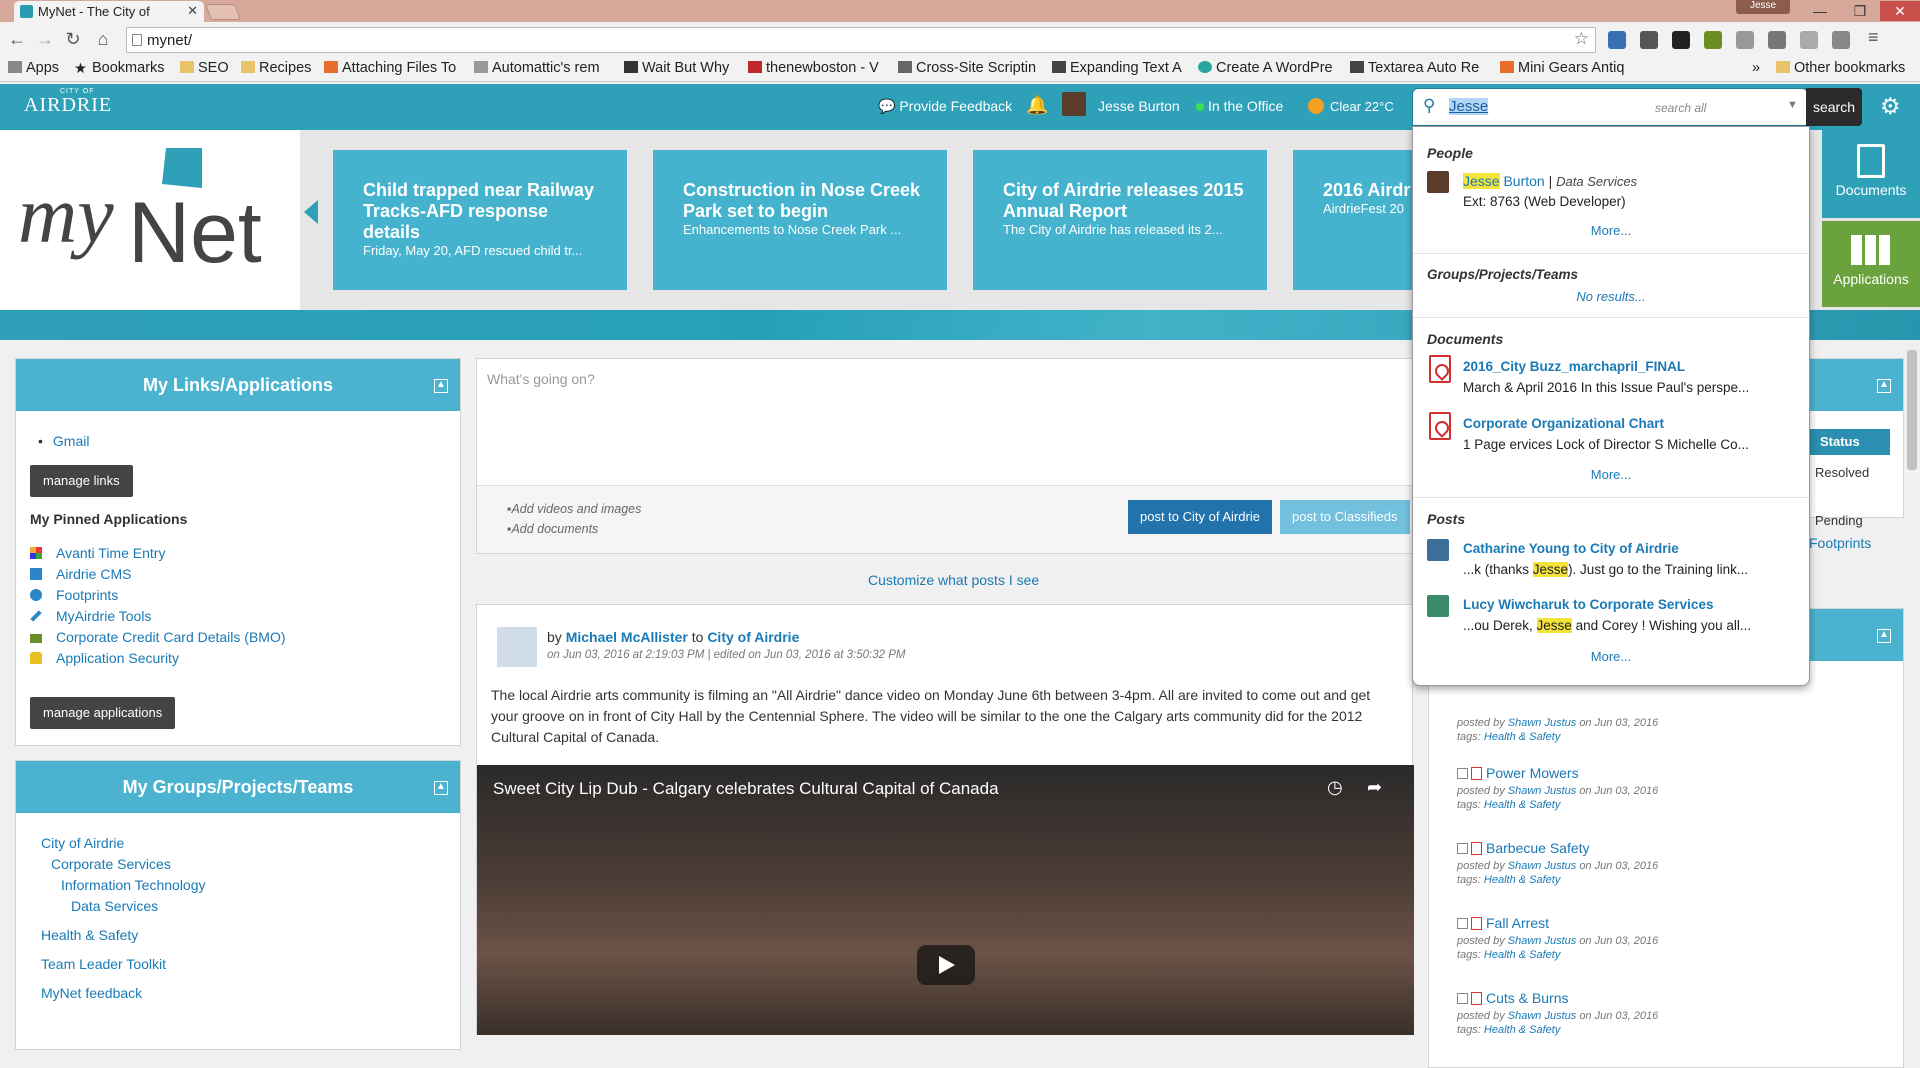 Image resolution: width=1920 pixels, height=1068 pixels. What do you see at coordinates (68, 102) in the screenshot?
I see `airdrie-logo: CITY OF AIRDRIE` at bounding box center [68, 102].